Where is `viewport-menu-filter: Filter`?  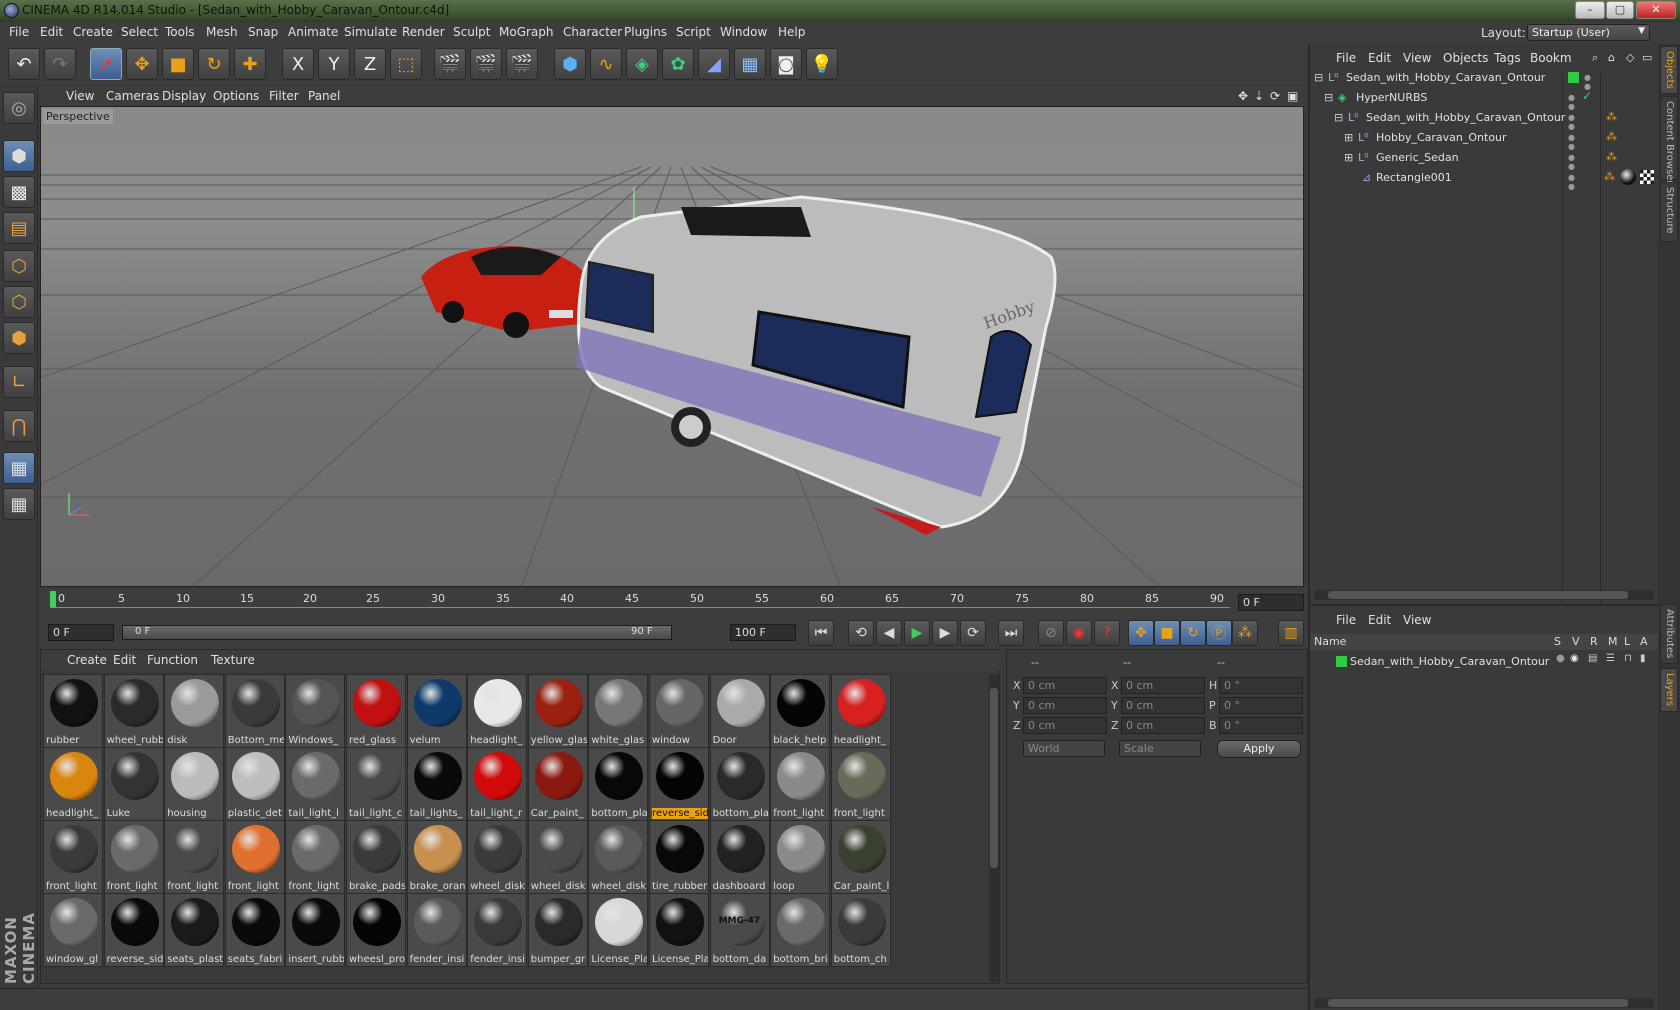
viewport-menu-filter: Filter is located at coordinates (284, 96).